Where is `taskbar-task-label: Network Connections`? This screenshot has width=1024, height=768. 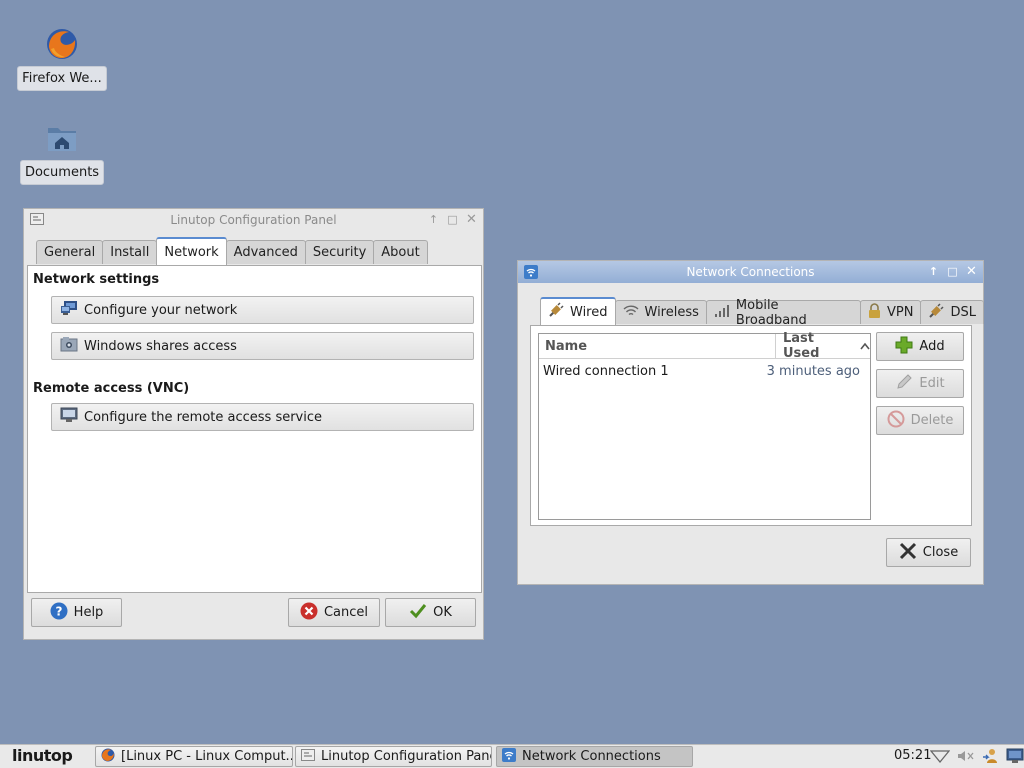 taskbar-task-label: Network Connections is located at coordinates (591, 756).